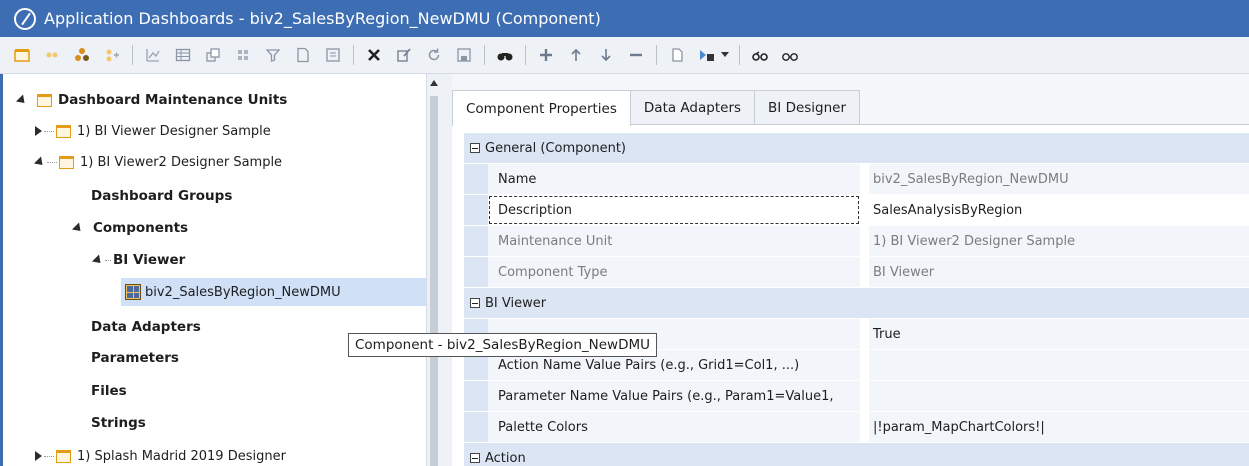 The image size is (1249, 466). I want to click on tree-node-strings: Strings, so click(118, 423).